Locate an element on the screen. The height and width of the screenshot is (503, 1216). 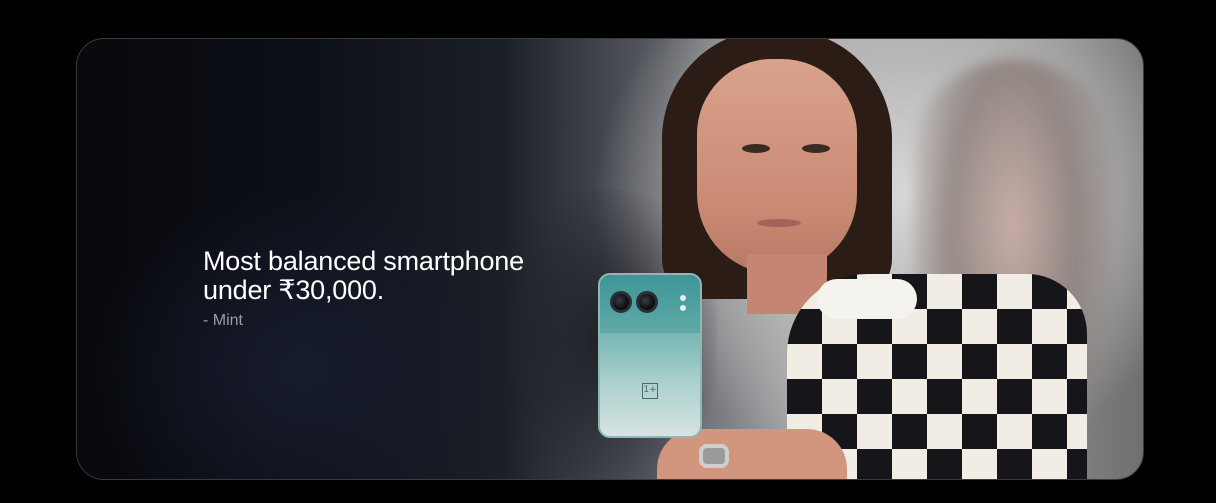
camera-module is located at coordinates (650, 304).